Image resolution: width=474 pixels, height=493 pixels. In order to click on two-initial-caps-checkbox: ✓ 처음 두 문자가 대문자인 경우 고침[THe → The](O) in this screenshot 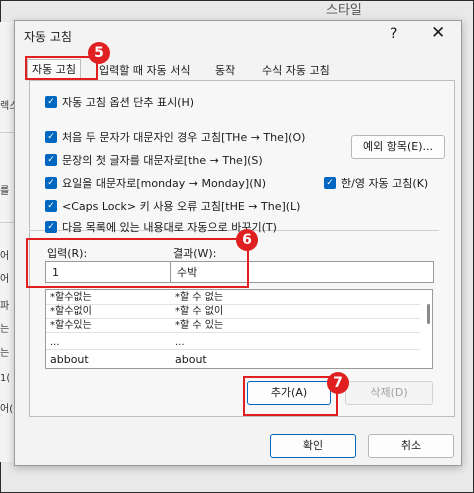, I will do `click(175, 137)`.